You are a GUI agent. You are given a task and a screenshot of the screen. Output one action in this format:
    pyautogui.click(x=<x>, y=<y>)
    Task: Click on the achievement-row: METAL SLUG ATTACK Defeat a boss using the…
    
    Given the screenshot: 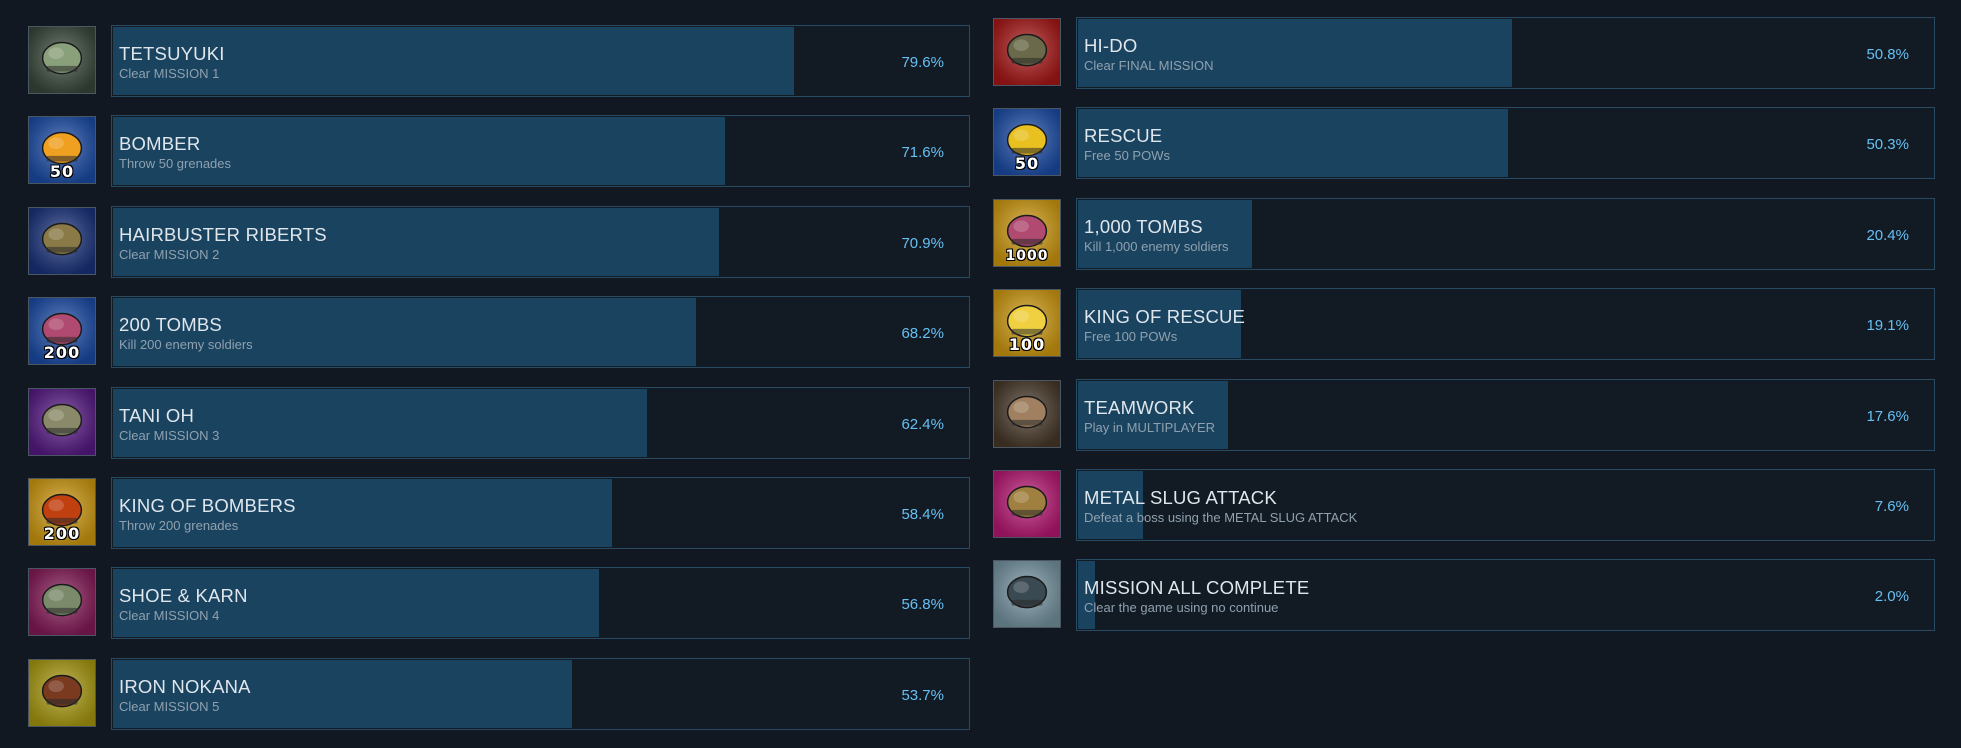 What is the action you would take?
    pyautogui.click(x=1464, y=504)
    